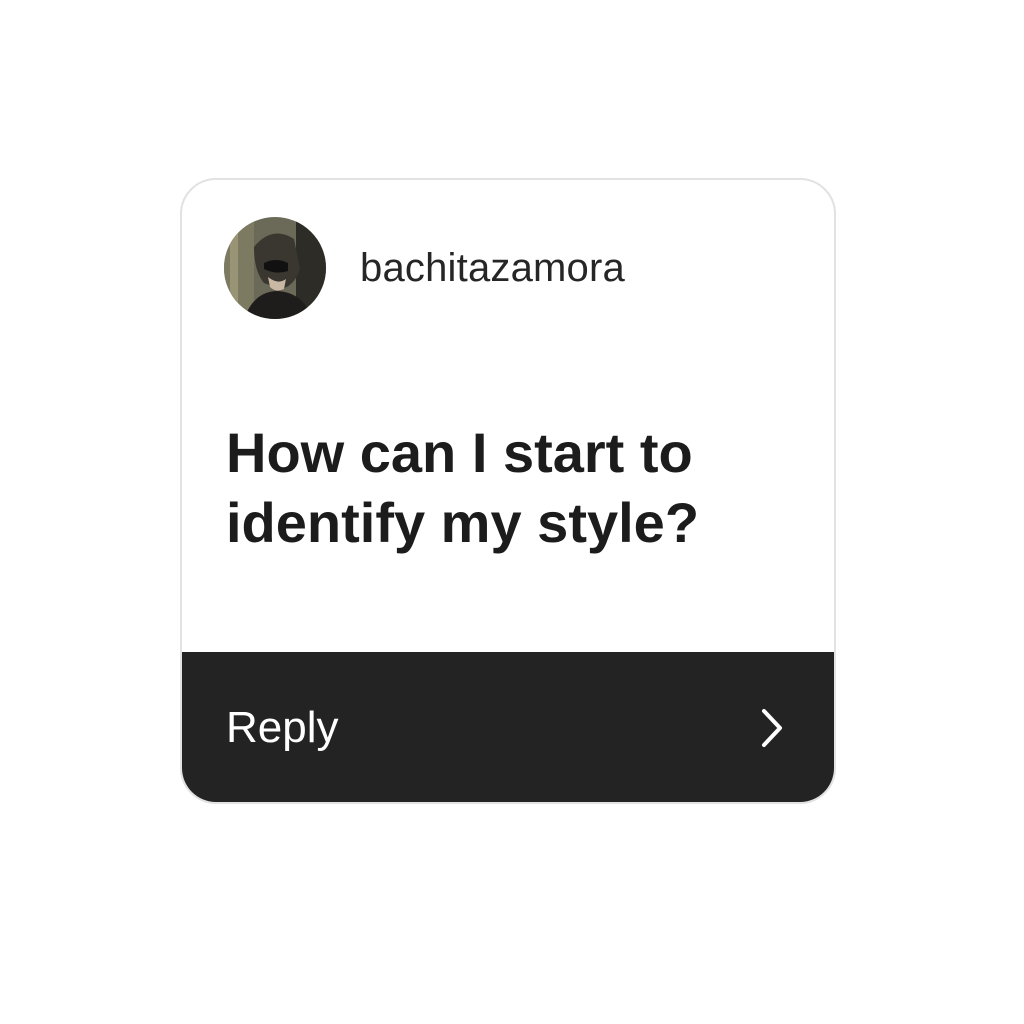 The height and width of the screenshot is (1024, 1024). What do you see at coordinates (282, 727) in the screenshot?
I see `reply-label: Reply` at bounding box center [282, 727].